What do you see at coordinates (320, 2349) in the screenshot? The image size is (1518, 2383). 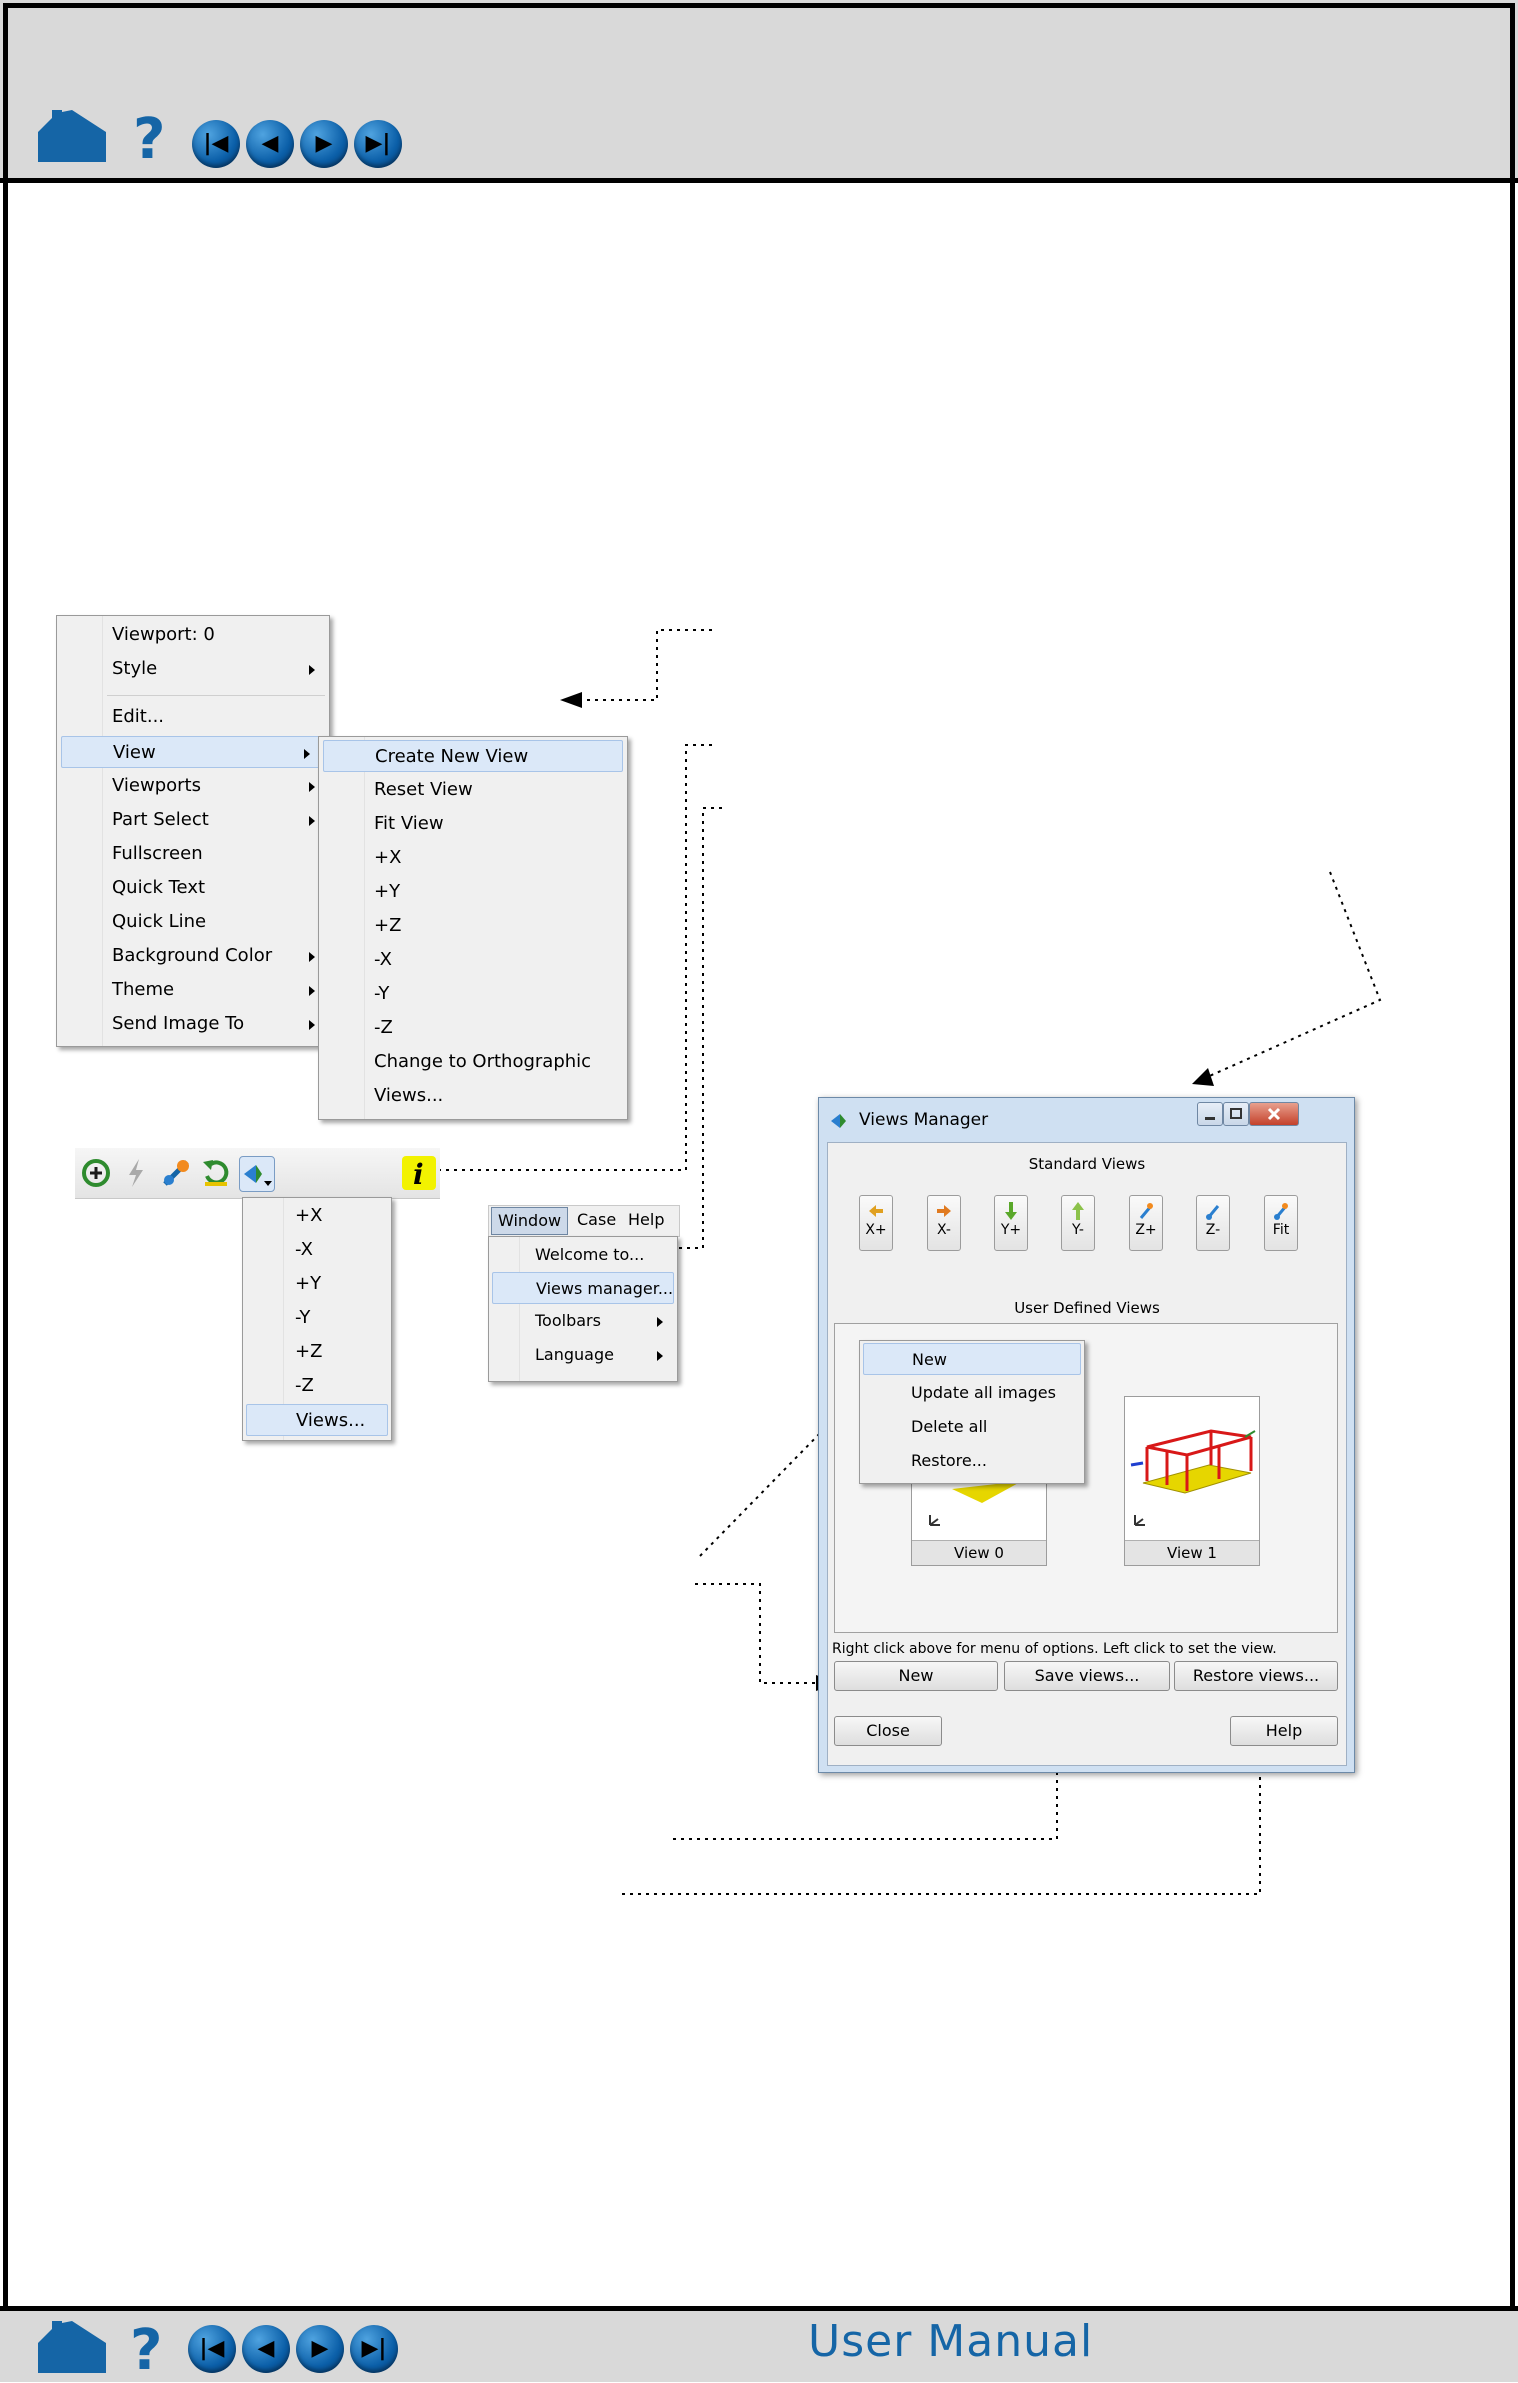 I see `next-page-button: ▶` at bounding box center [320, 2349].